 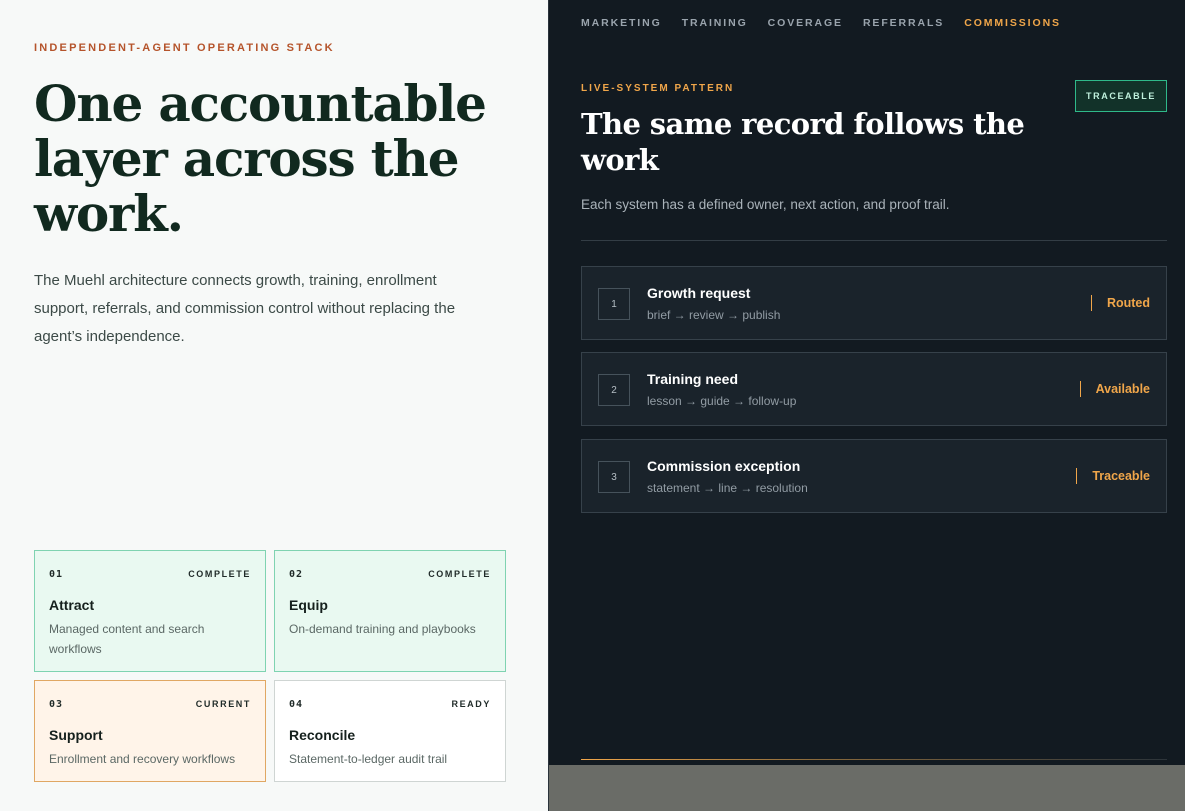 What do you see at coordinates (142, 759) in the screenshot?
I see `stage-description: Enrollment and recovery workflows` at bounding box center [142, 759].